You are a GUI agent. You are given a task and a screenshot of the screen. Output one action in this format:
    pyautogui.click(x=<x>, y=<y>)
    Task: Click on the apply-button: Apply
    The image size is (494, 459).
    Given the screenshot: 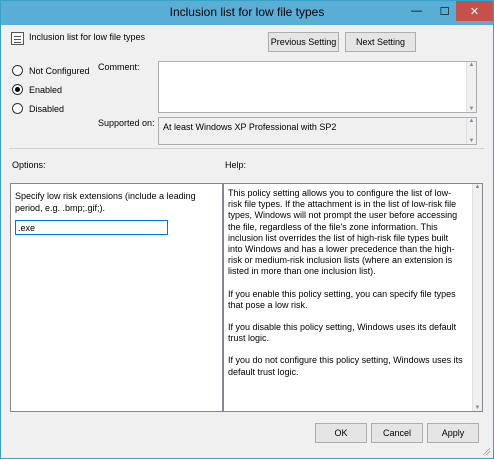 What is the action you would take?
    pyautogui.click(x=453, y=433)
    